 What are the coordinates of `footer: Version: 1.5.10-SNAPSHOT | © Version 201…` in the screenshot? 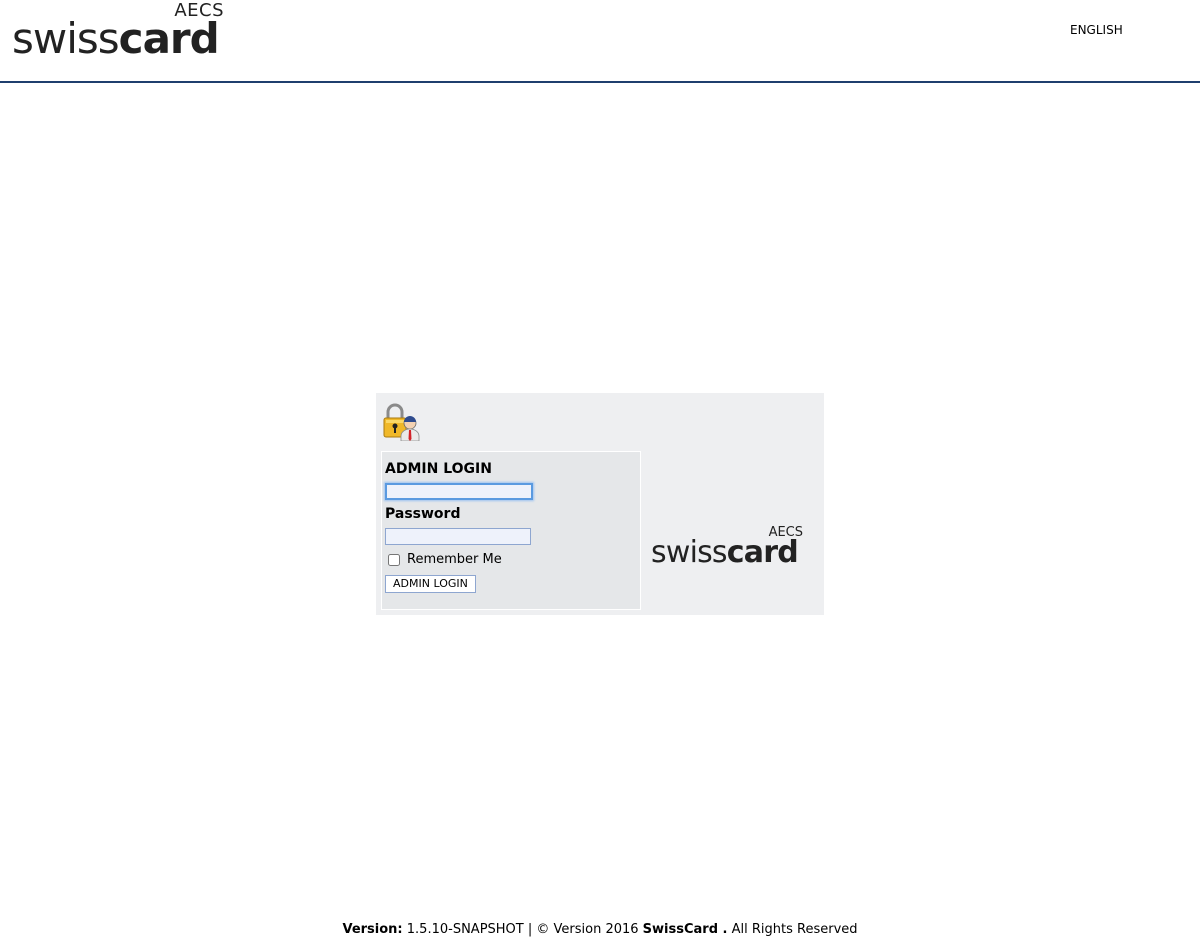 It's located at (600, 929).